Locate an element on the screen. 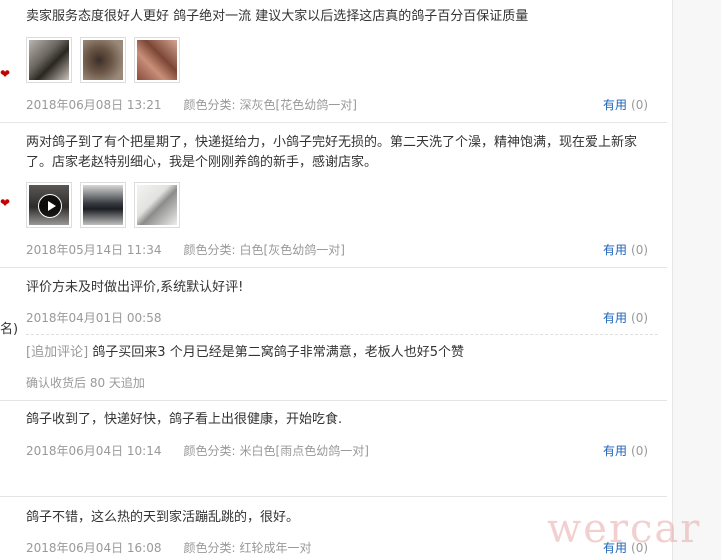 The width and height of the screenshot is (721, 560). review-content: 鸽子不错，这么热的天到家活蹦乱跳的，很好。 is located at coordinates (163, 517).